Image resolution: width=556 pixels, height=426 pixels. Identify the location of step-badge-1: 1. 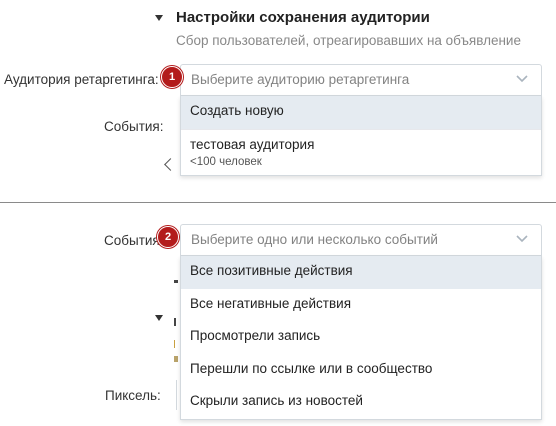
(172, 77).